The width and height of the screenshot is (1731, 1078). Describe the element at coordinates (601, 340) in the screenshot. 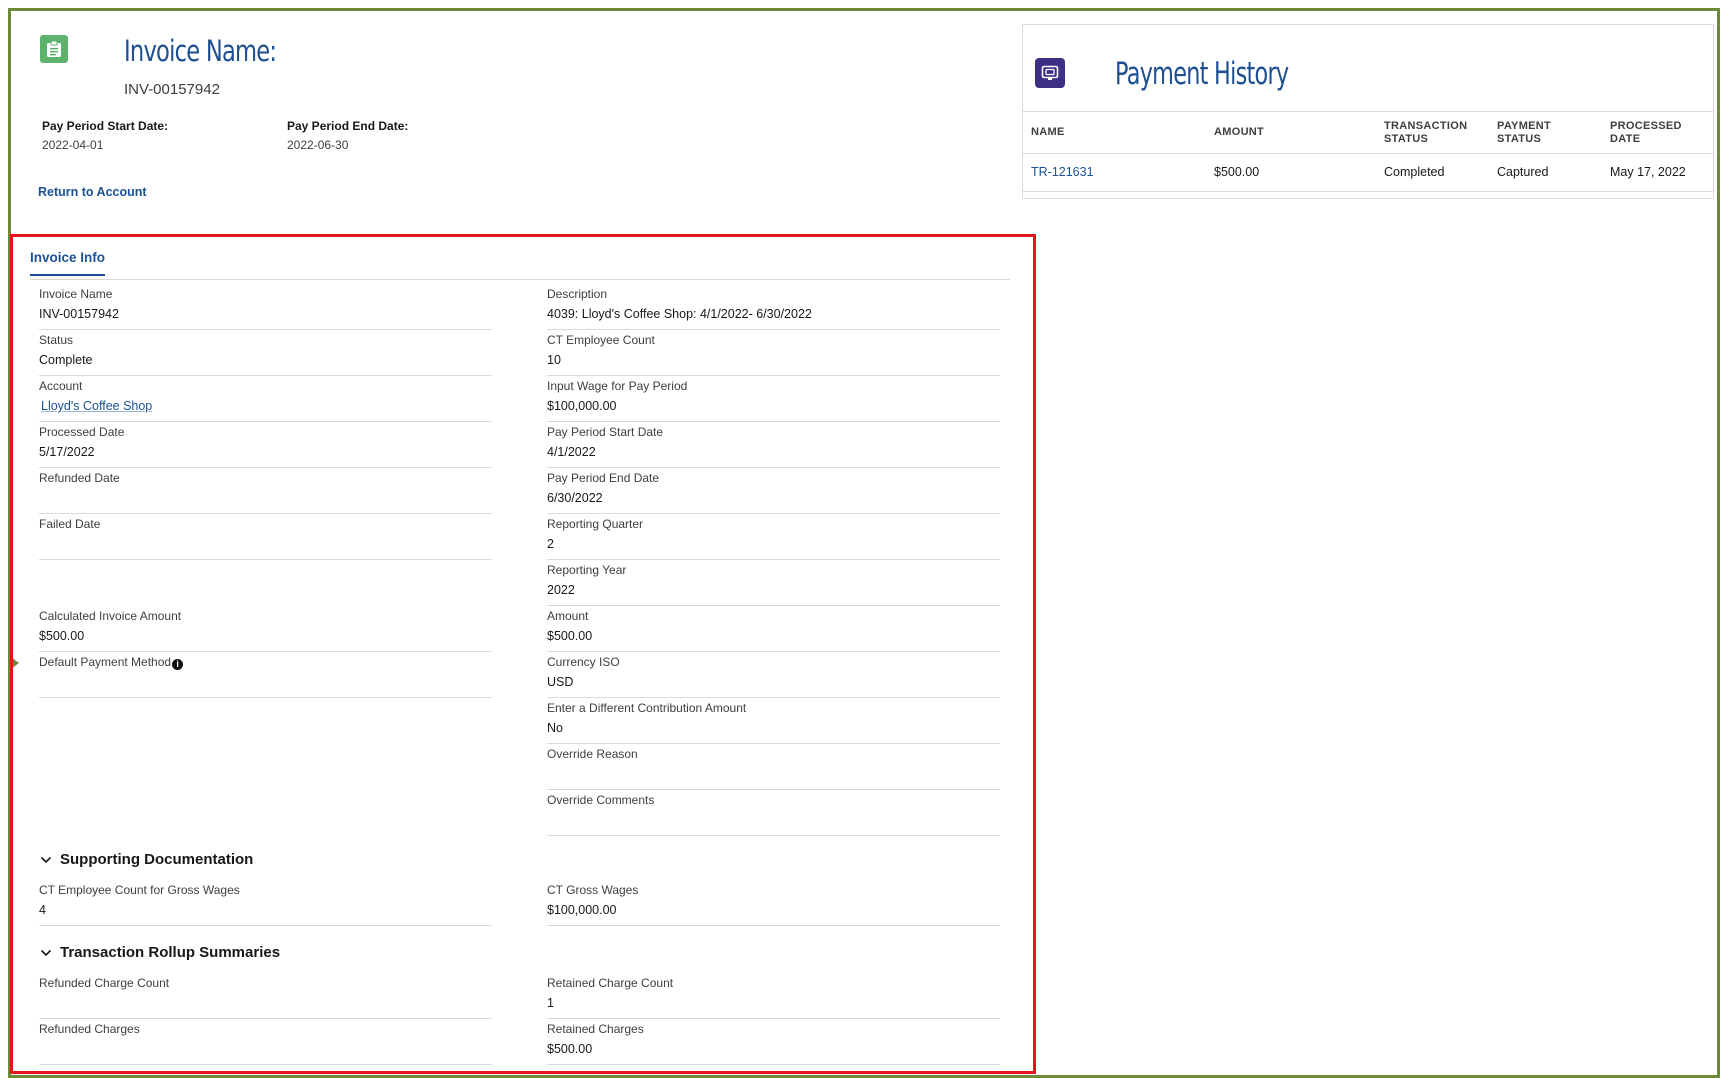

I see `field-label: CT Employee Count` at that location.